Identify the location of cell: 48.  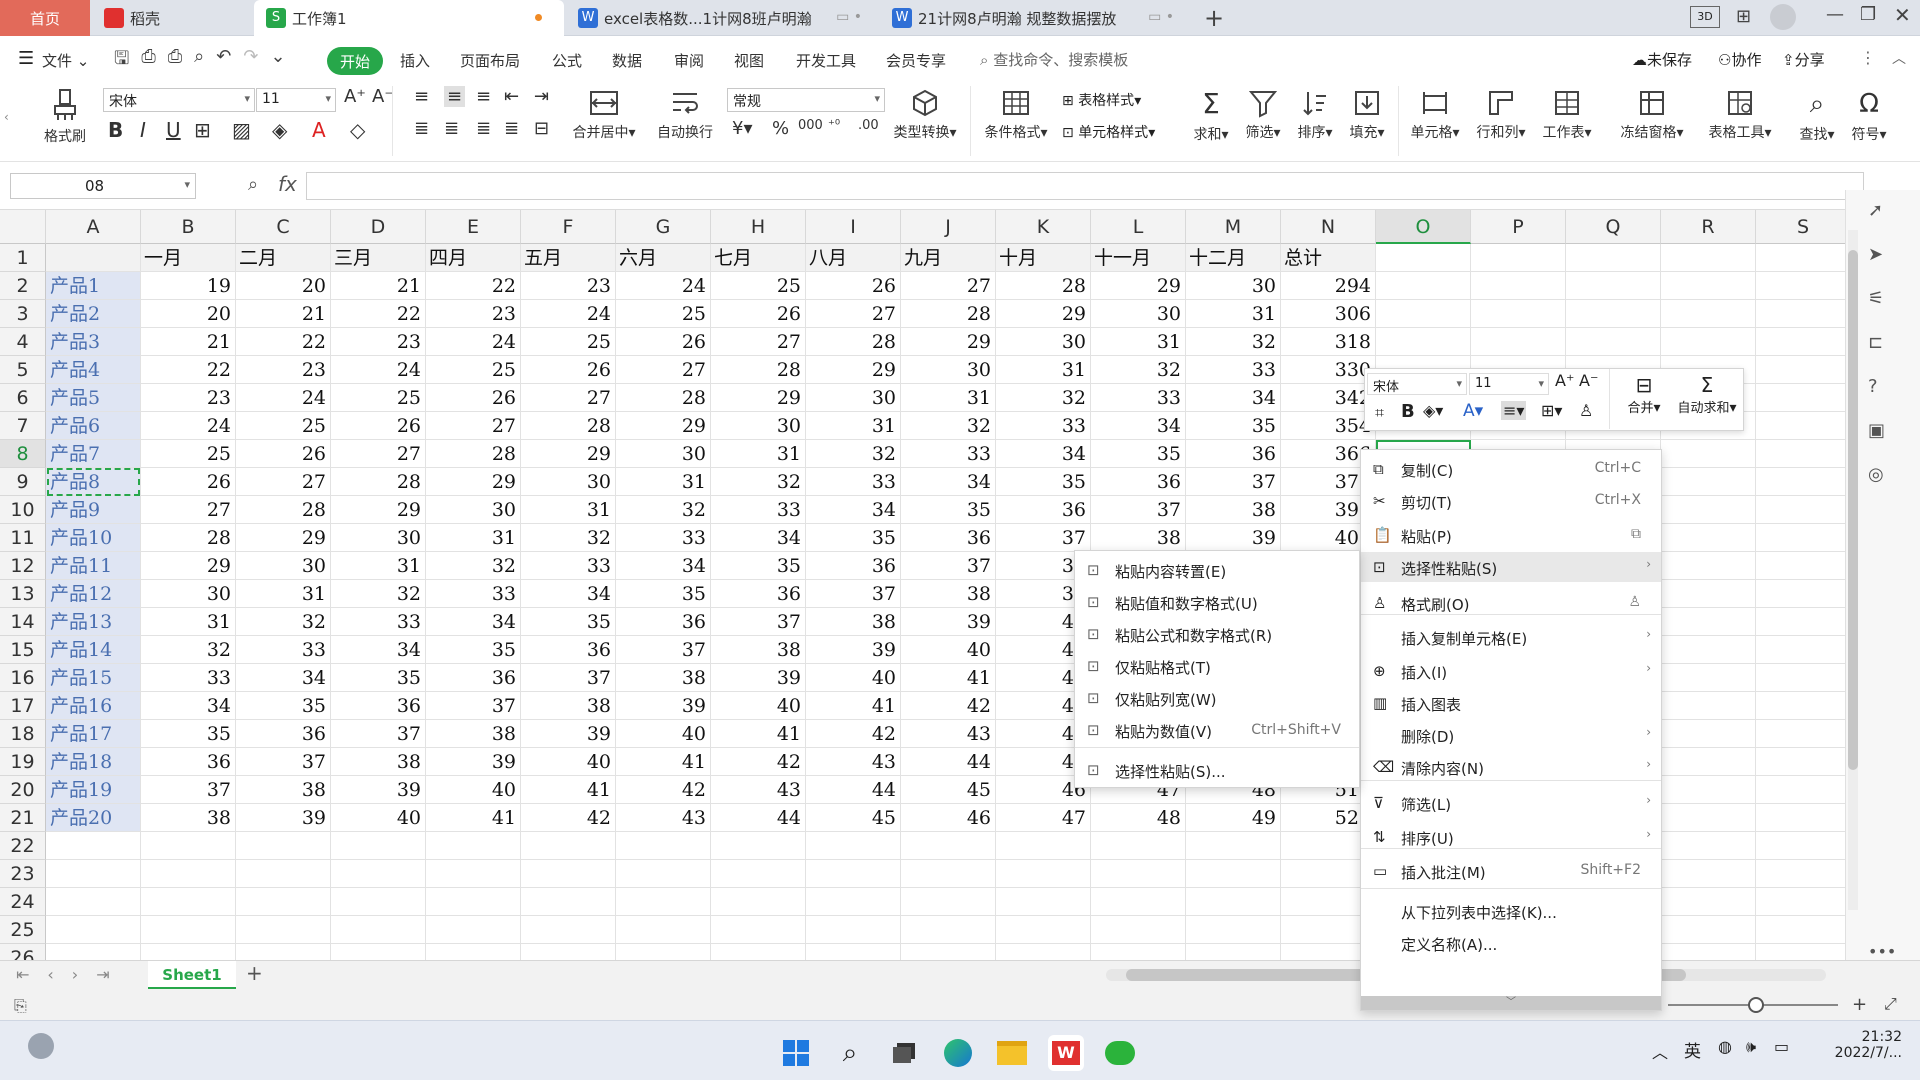
(1138, 818).